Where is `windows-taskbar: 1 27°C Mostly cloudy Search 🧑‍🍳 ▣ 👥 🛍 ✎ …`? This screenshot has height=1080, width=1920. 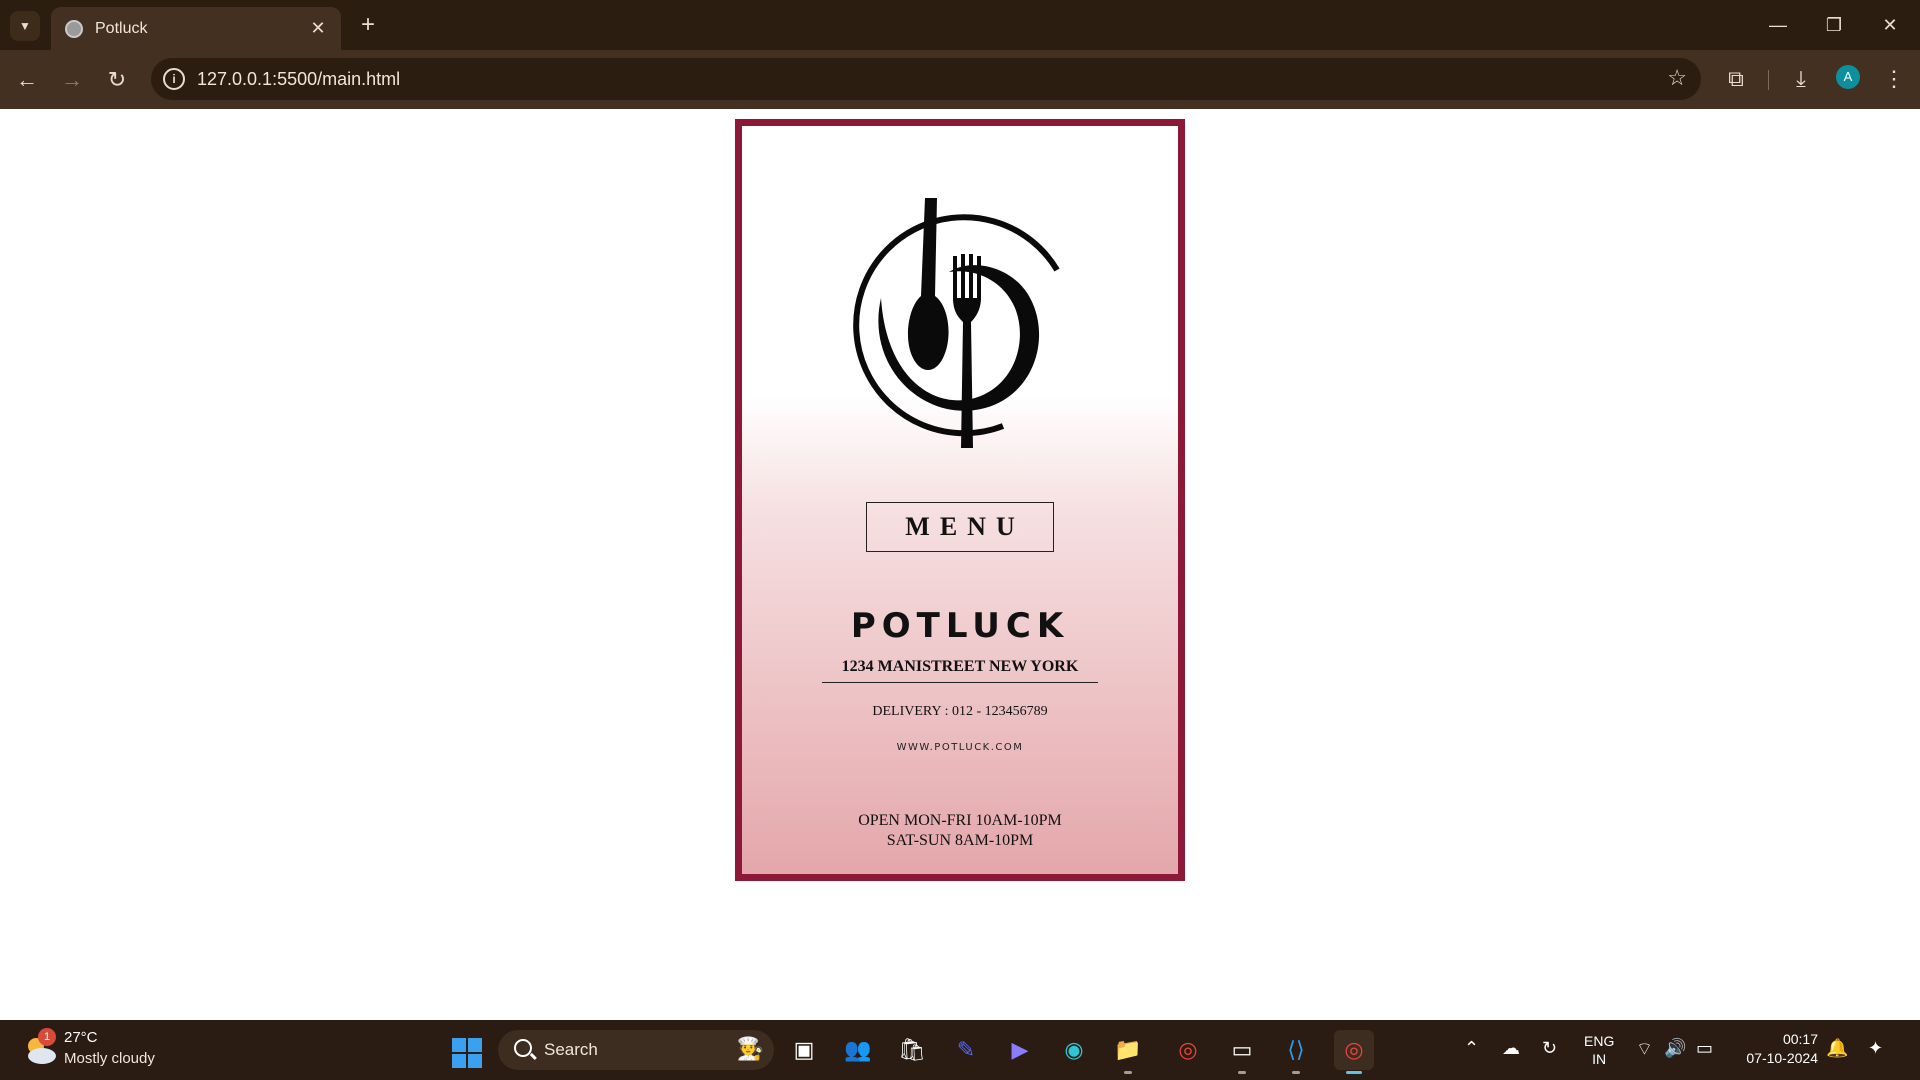
windows-taskbar: 1 27°C Mostly cloudy Search 🧑‍🍳 ▣ 👥 🛍 ✎ … is located at coordinates (960, 1050).